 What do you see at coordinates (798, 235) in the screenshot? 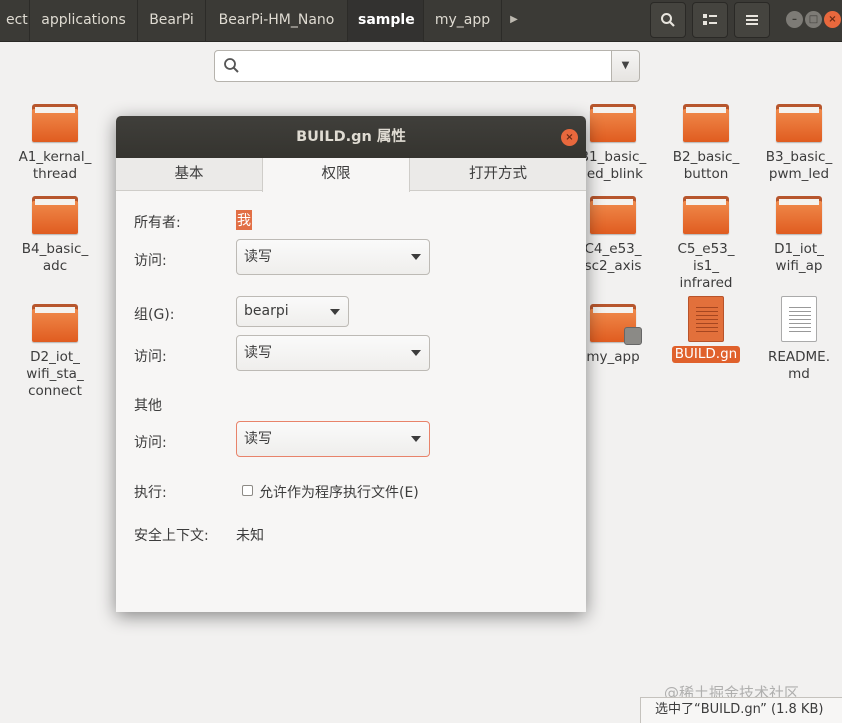
I see `folder-item: D1_iot_ wifi_ap` at bounding box center [798, 235].